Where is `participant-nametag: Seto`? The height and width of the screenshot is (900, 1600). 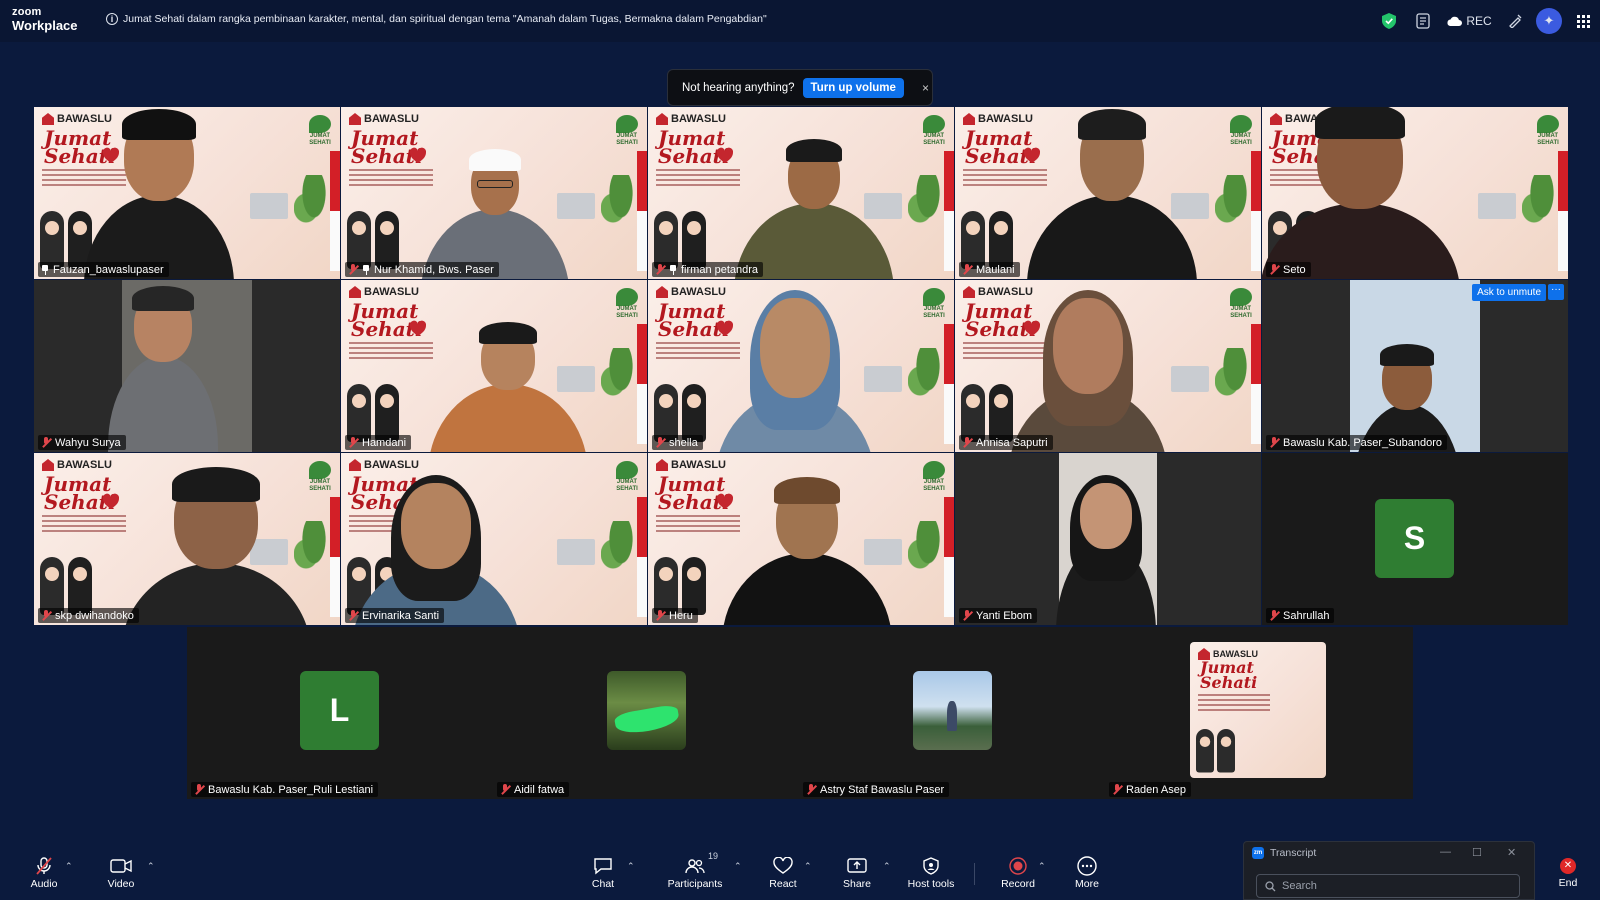 participant-nametag: Seto is located at coordinates (1288, 269).